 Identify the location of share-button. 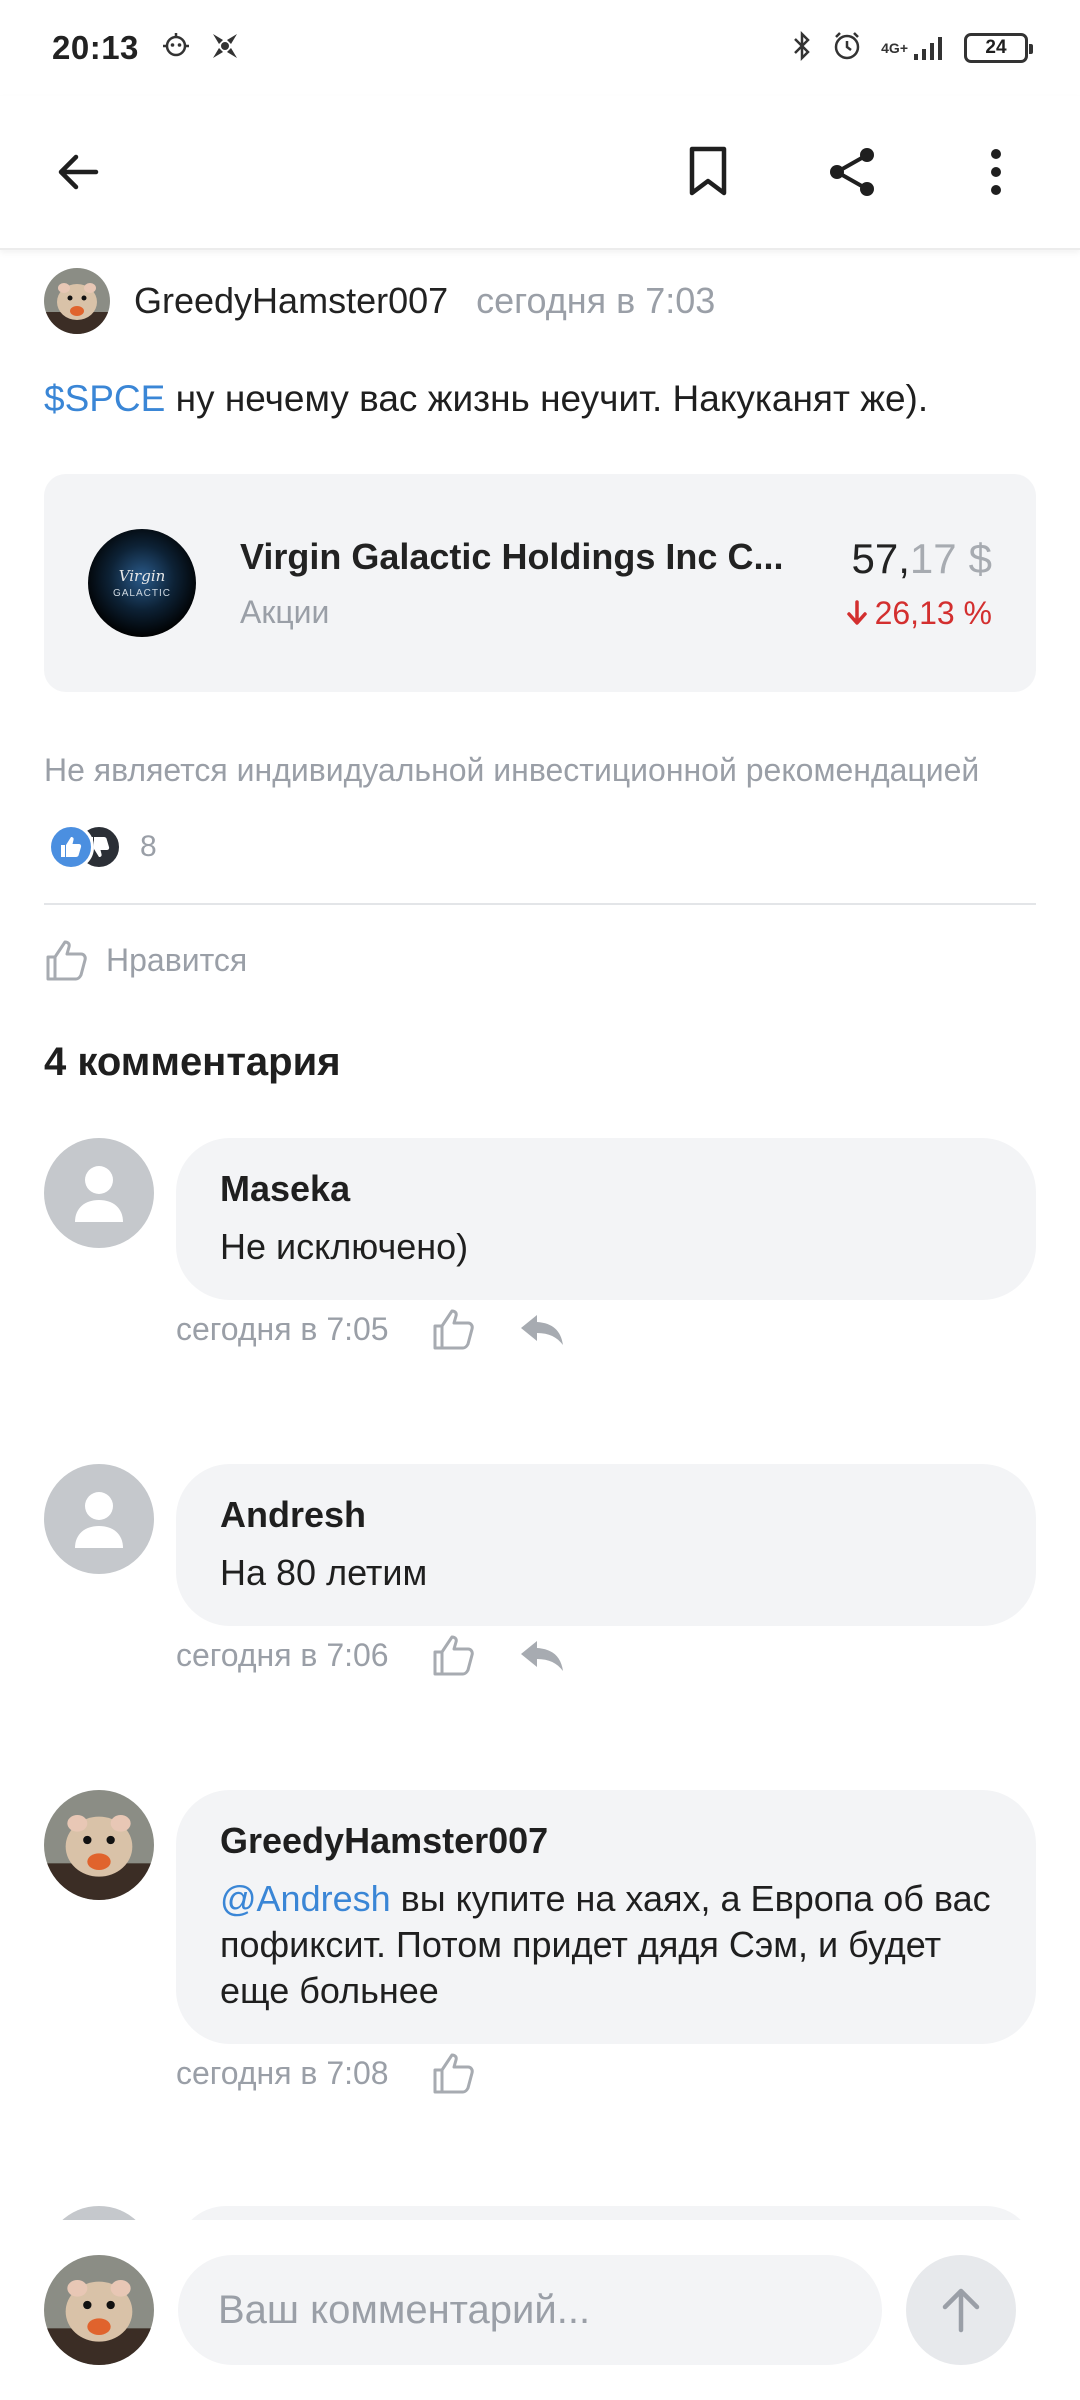
(852, 172).